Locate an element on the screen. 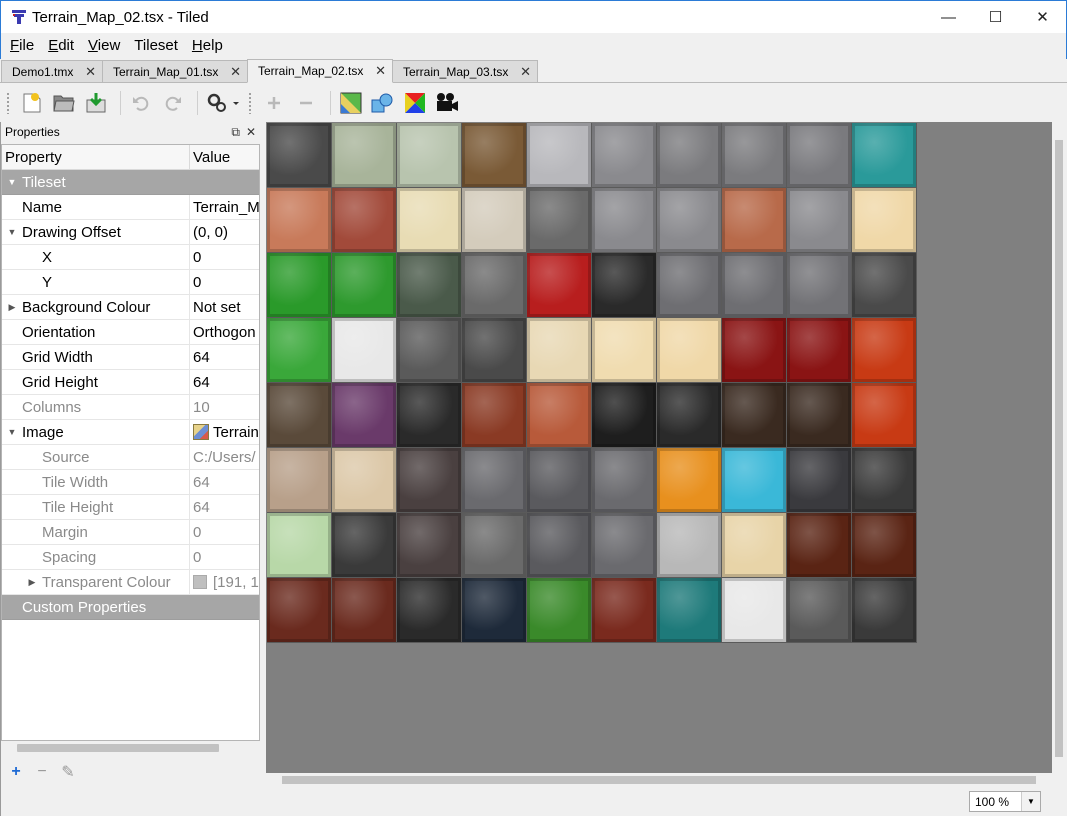 This screenshot has width=1067, height=816. maximize-button: ☐ is located at coordinates (995, 17).